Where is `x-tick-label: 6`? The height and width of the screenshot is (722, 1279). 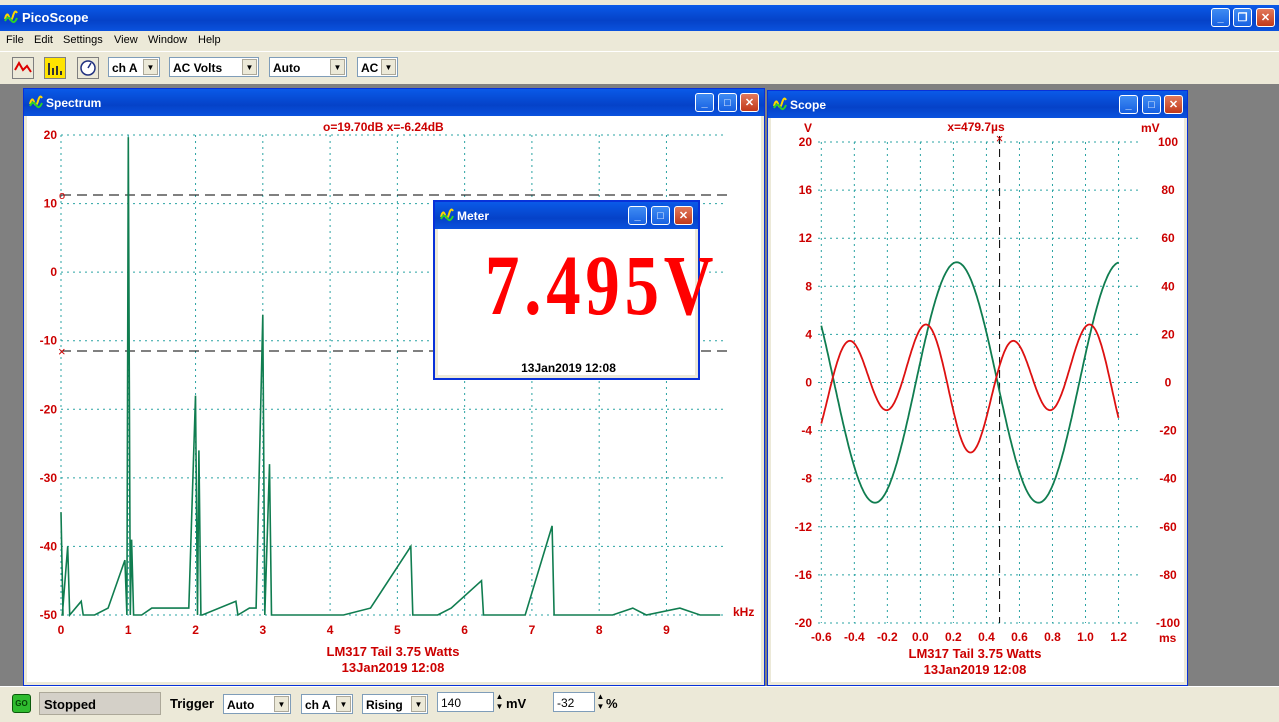 x-tick-label: 6 is located at coordinates (464, 630).